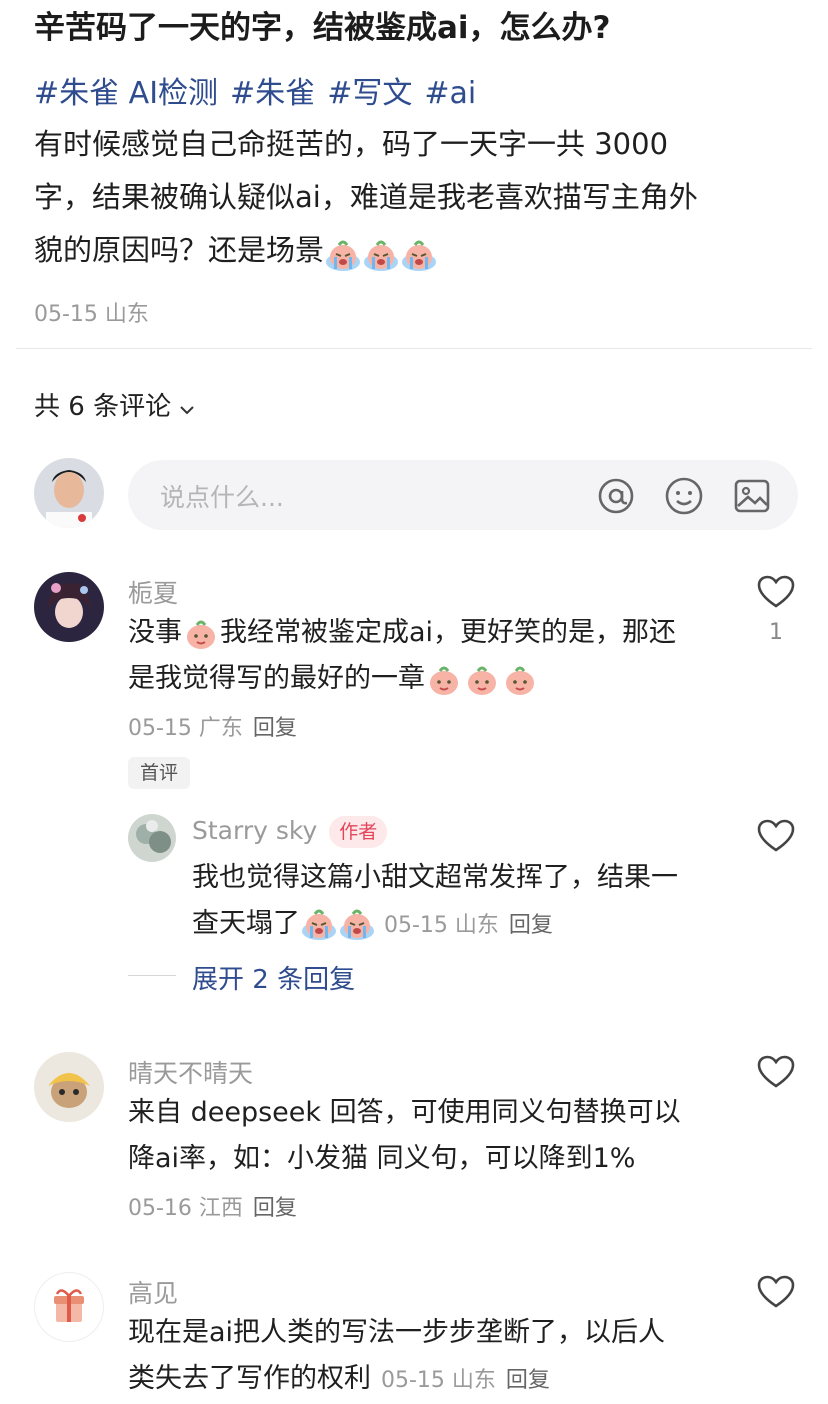 The image size is (828, 1404). I want to click on comment-line: 没事 我经常被鉴定成ai，更好笑的是，那还, so click(428, 633).